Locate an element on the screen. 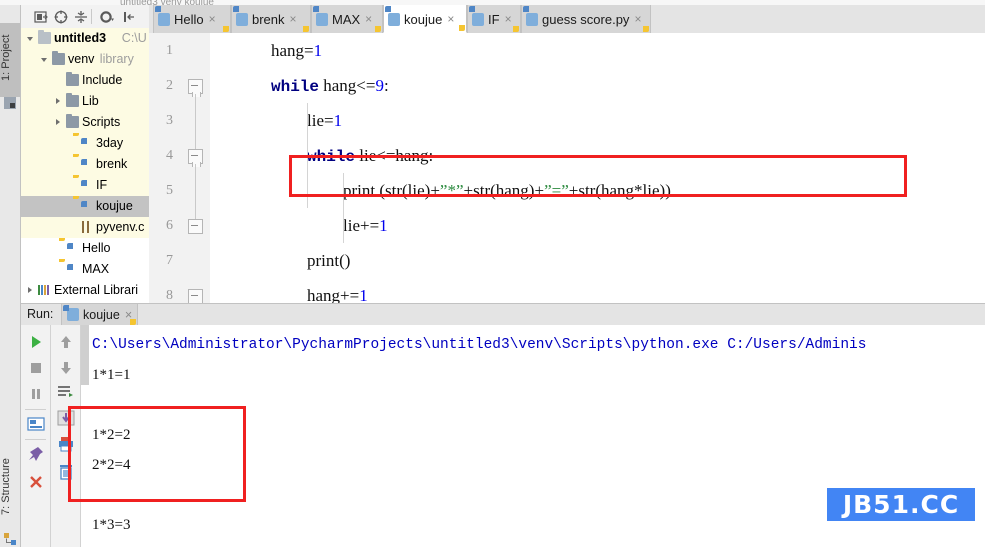 The width and height of the screenshot is (985, 547). pause-icon is located at coordinates (36, 394).